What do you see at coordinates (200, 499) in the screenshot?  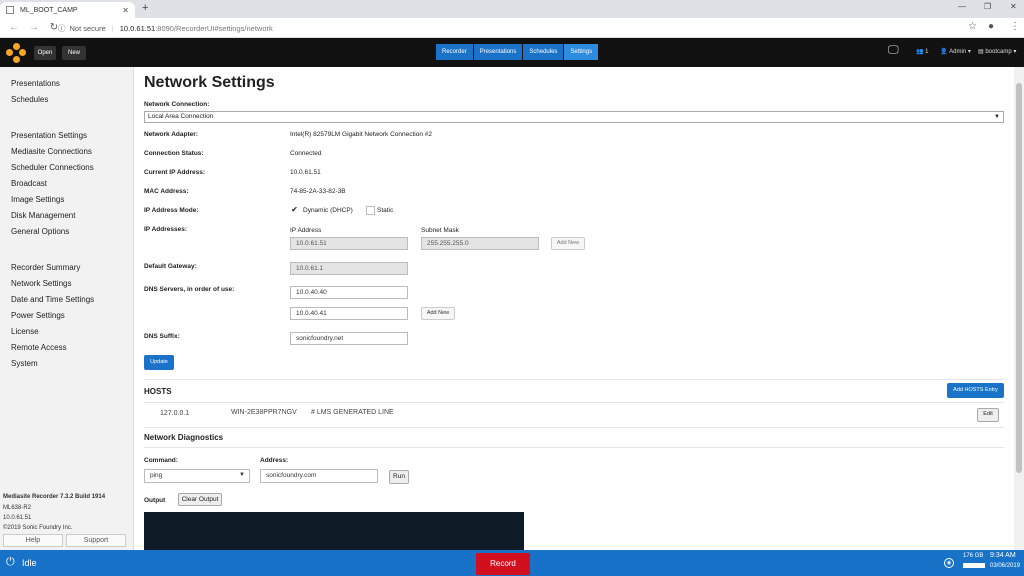 I see `clear-output-button: Clear Output` at bounding box center [200, 499].